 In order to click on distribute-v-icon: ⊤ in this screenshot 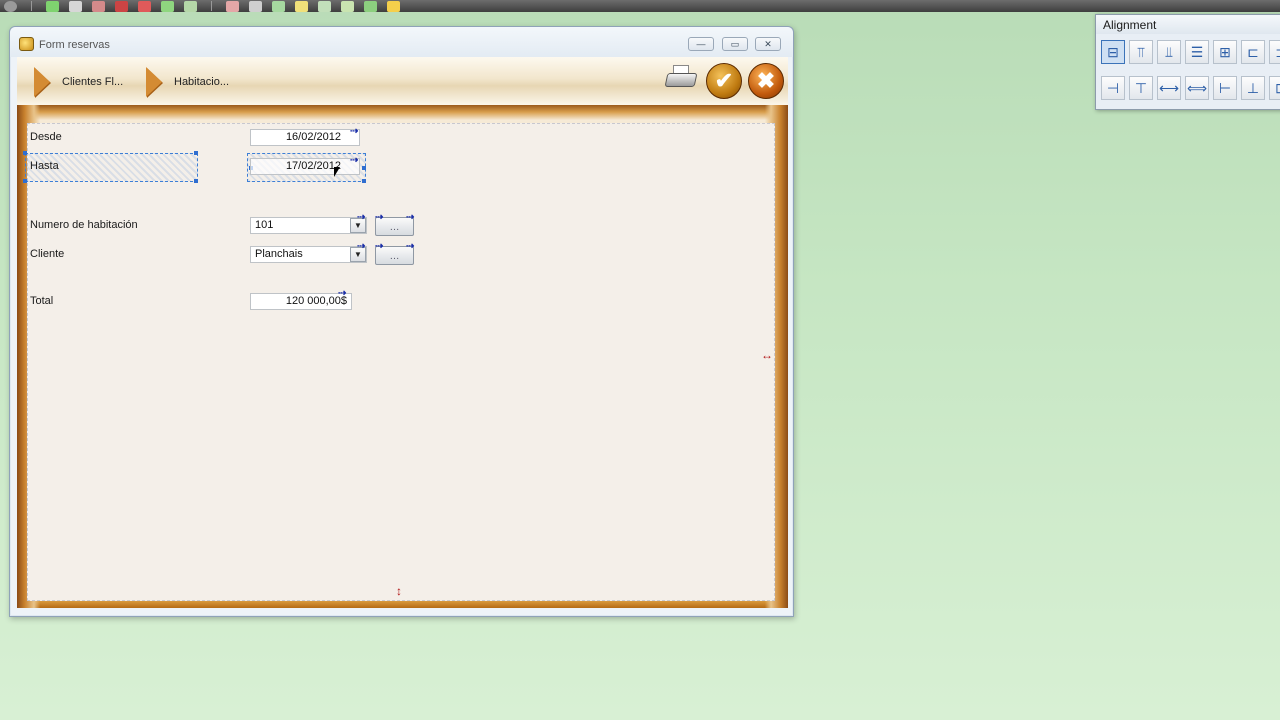, I will do `click(1141, 88)`.